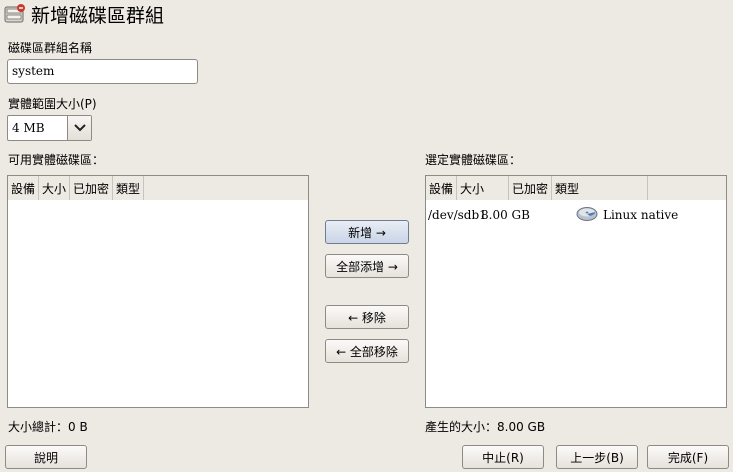 This screenshot has width=733, height=472. What do you see at coordinates (367, 317) in the screenshot?
I see `remove-button: ← 移除` at bounding box center [367, 317].